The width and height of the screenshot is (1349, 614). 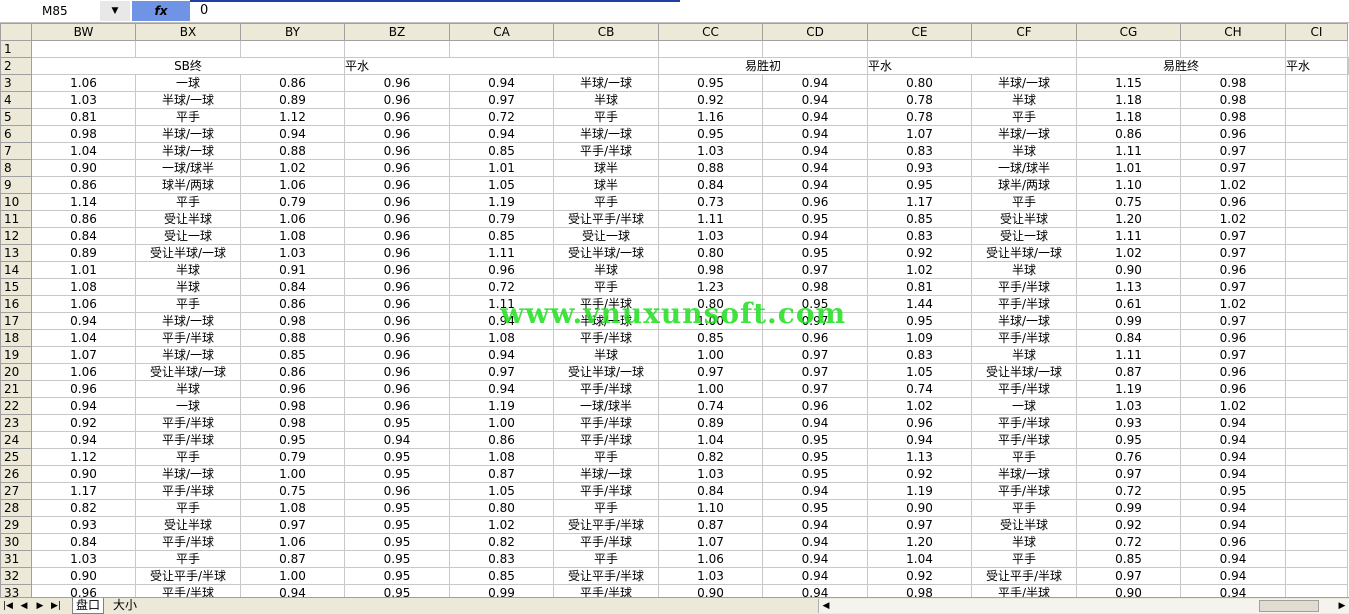 I want to click on column-header: BX, so click(x=188, y=32).